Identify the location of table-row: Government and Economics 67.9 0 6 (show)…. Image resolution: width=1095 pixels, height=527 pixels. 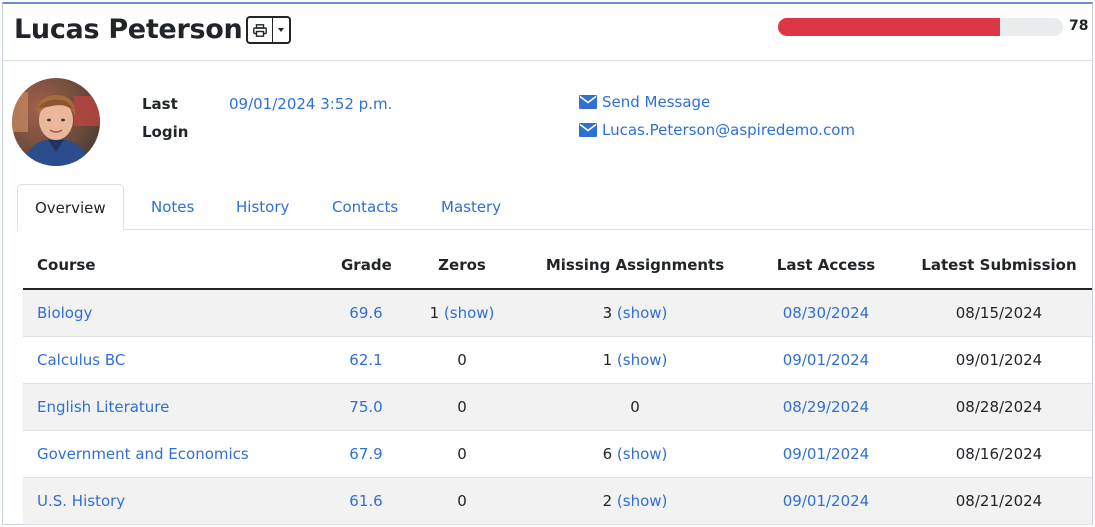
(557, 454).